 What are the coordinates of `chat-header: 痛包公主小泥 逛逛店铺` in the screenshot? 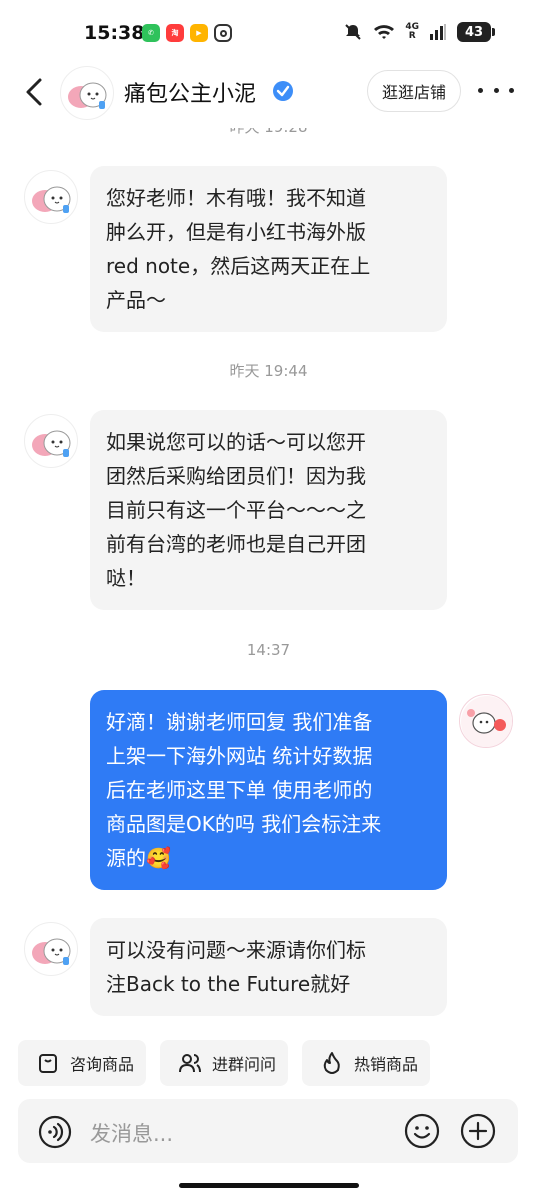 It's located at (268, 93).